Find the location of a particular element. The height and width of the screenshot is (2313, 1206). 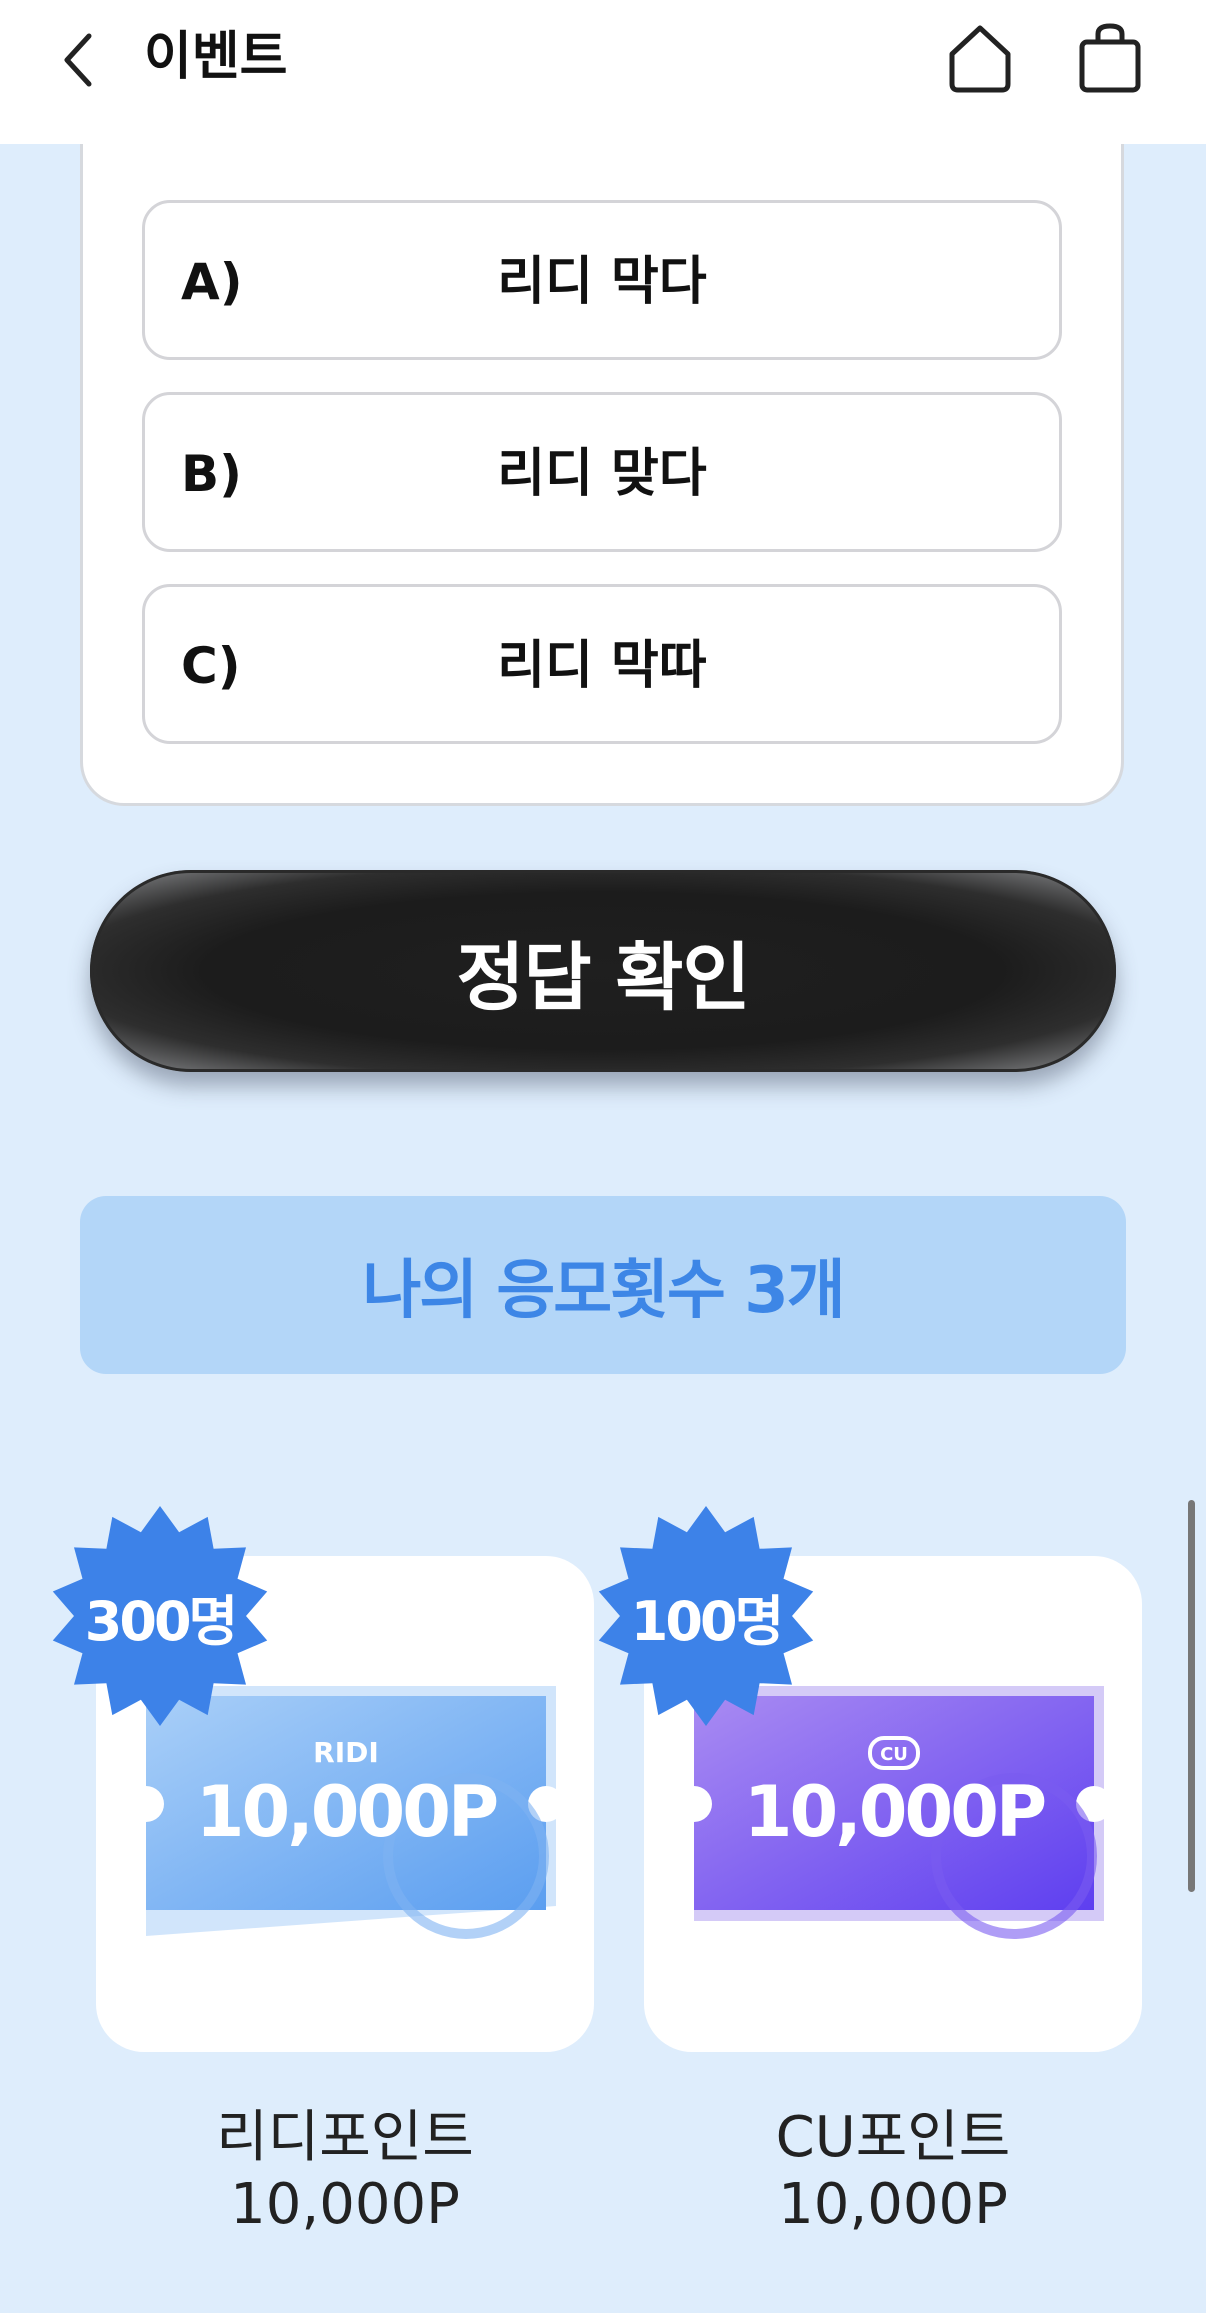

winner-count-badge: 100명 is located at coordinates (706, 1616).